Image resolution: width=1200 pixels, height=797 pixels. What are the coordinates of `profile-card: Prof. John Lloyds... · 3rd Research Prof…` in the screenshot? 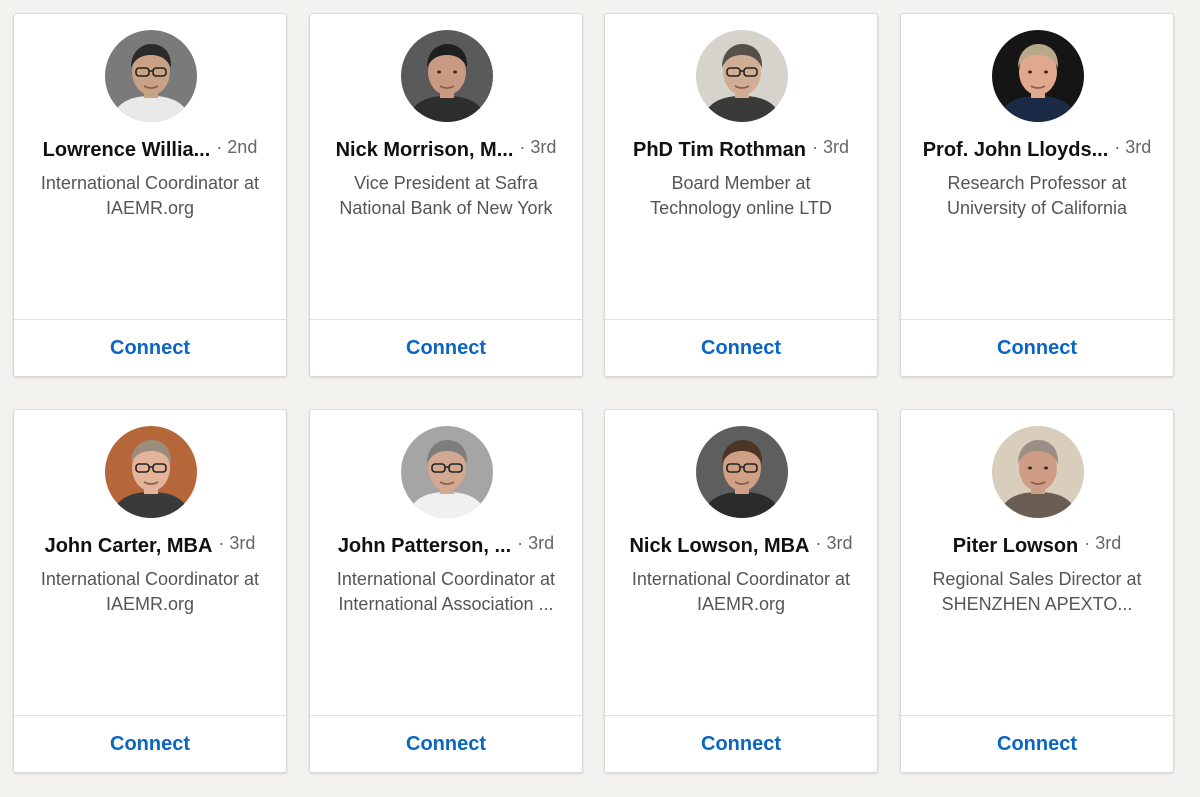 It's located at (1037, 195).